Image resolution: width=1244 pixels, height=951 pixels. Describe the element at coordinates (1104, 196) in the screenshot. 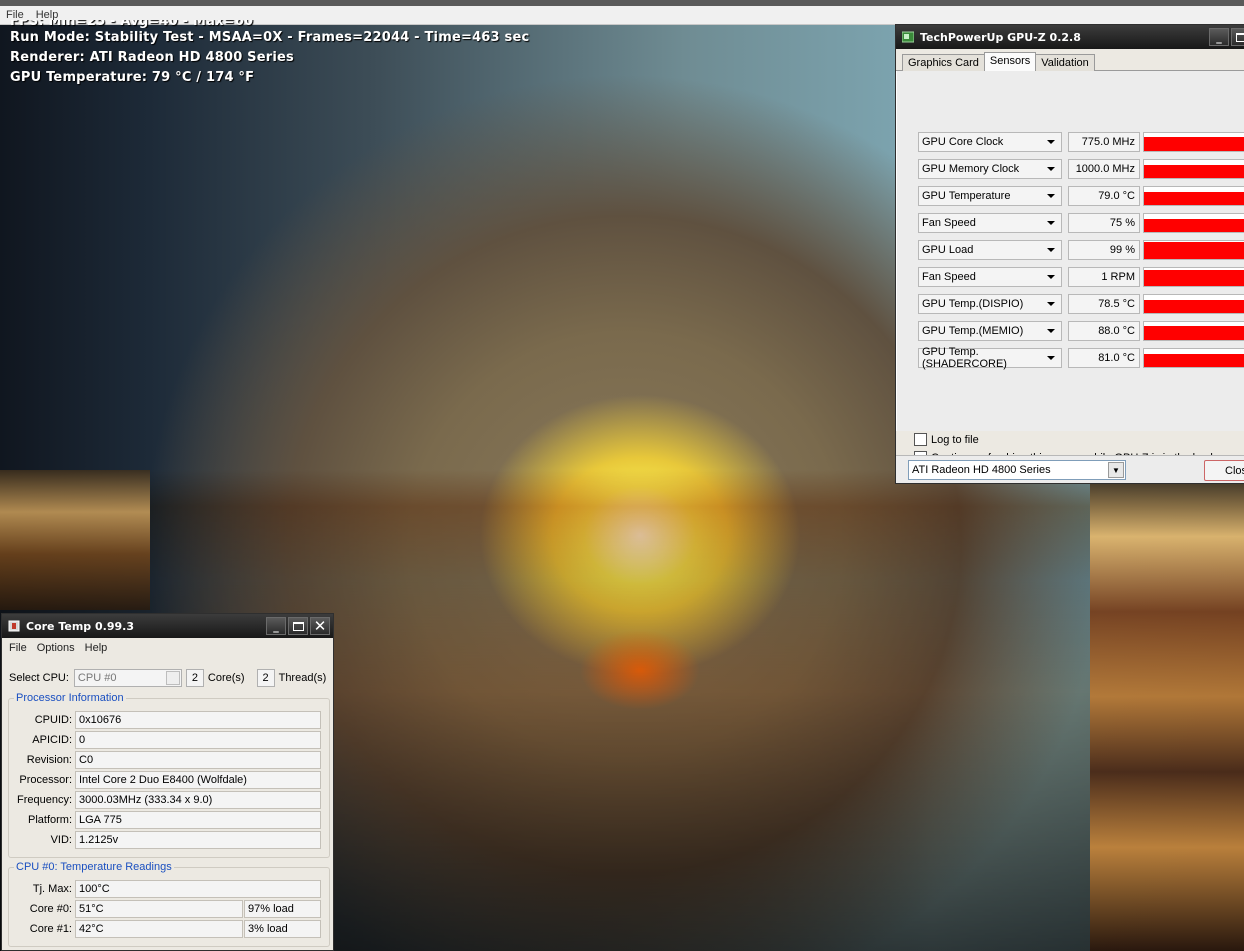

I see `sensor-value: 79.0 °C` at that location.